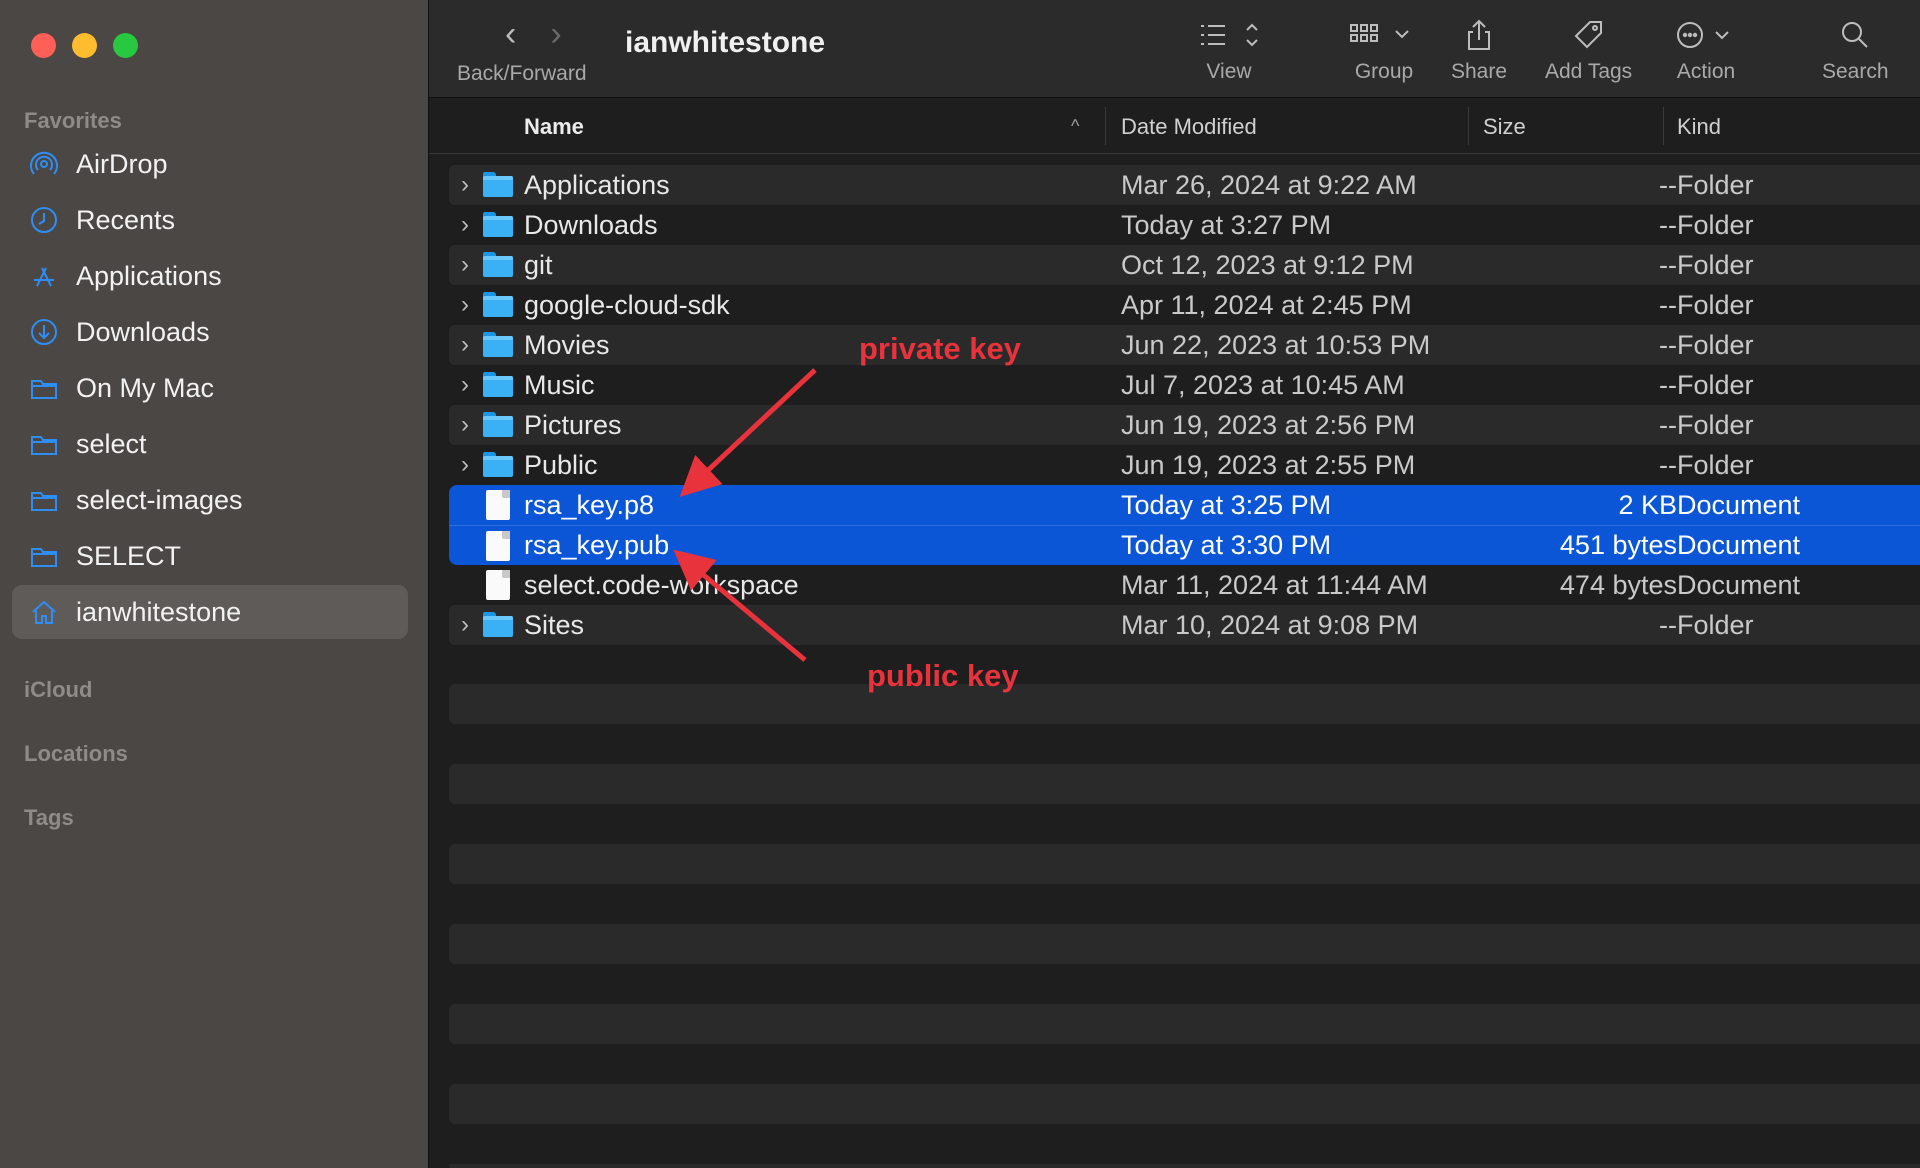 The image size is (1920, 1168). I want to click on sidebar-item-recents: Recents, so click(210, 220).